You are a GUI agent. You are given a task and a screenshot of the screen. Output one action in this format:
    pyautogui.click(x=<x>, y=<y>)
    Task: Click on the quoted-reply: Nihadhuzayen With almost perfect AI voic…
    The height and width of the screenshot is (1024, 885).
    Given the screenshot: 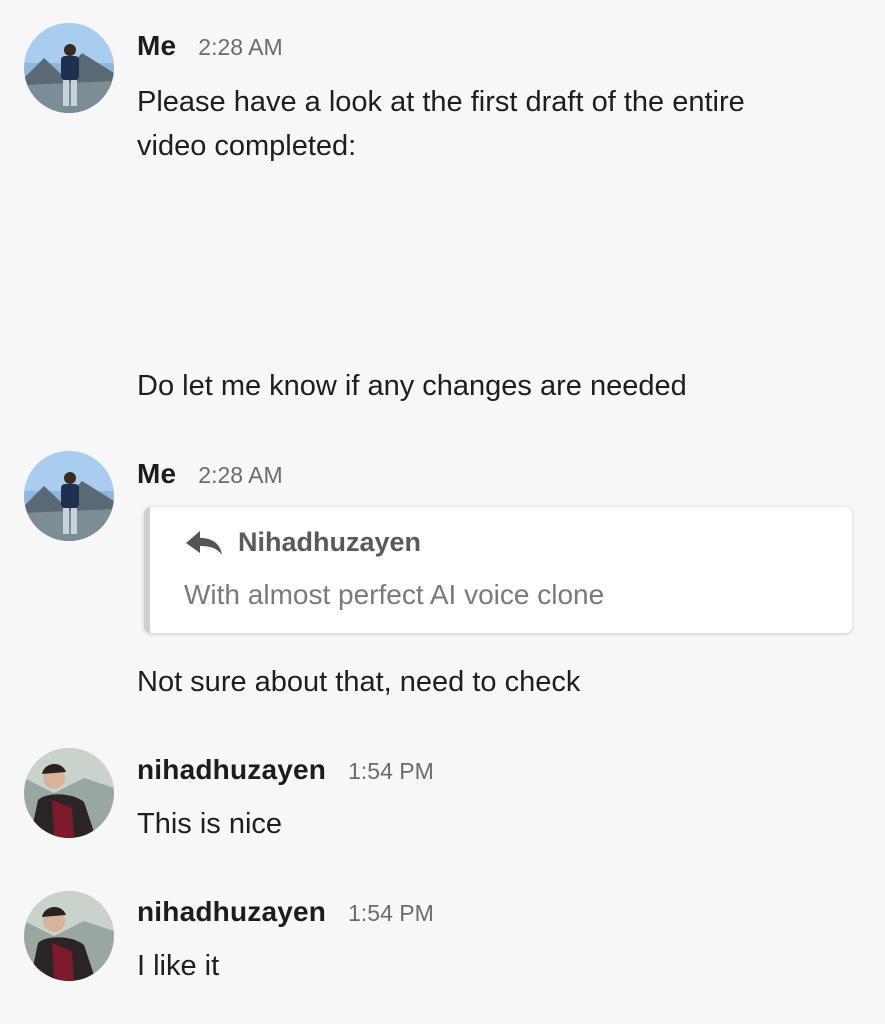 What is the action you would take?
    pyautogui.click(x=498, y=570)
    